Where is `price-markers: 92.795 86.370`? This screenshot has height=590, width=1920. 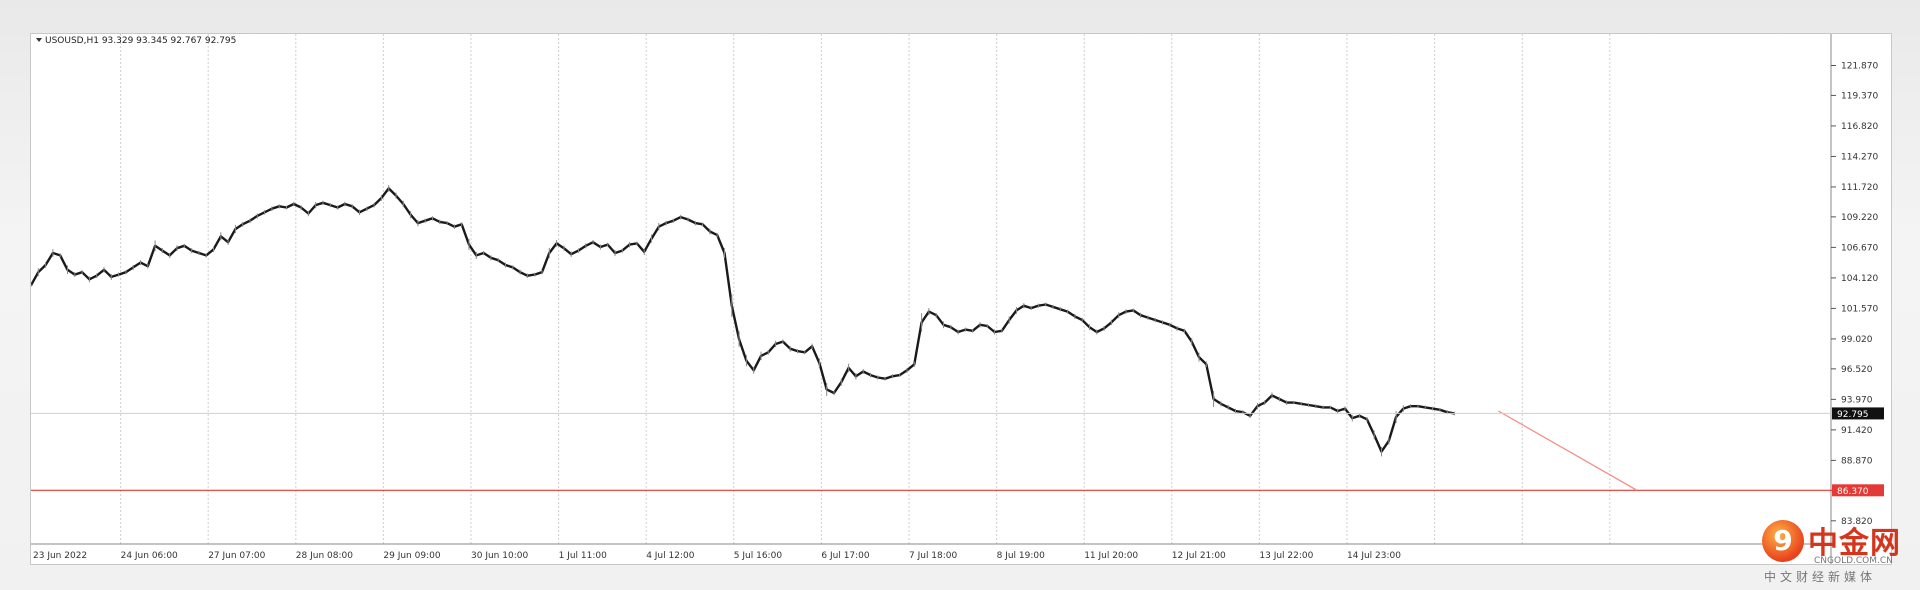
price-markers: 92.795 86.370 is located at coordinates (957, 452).